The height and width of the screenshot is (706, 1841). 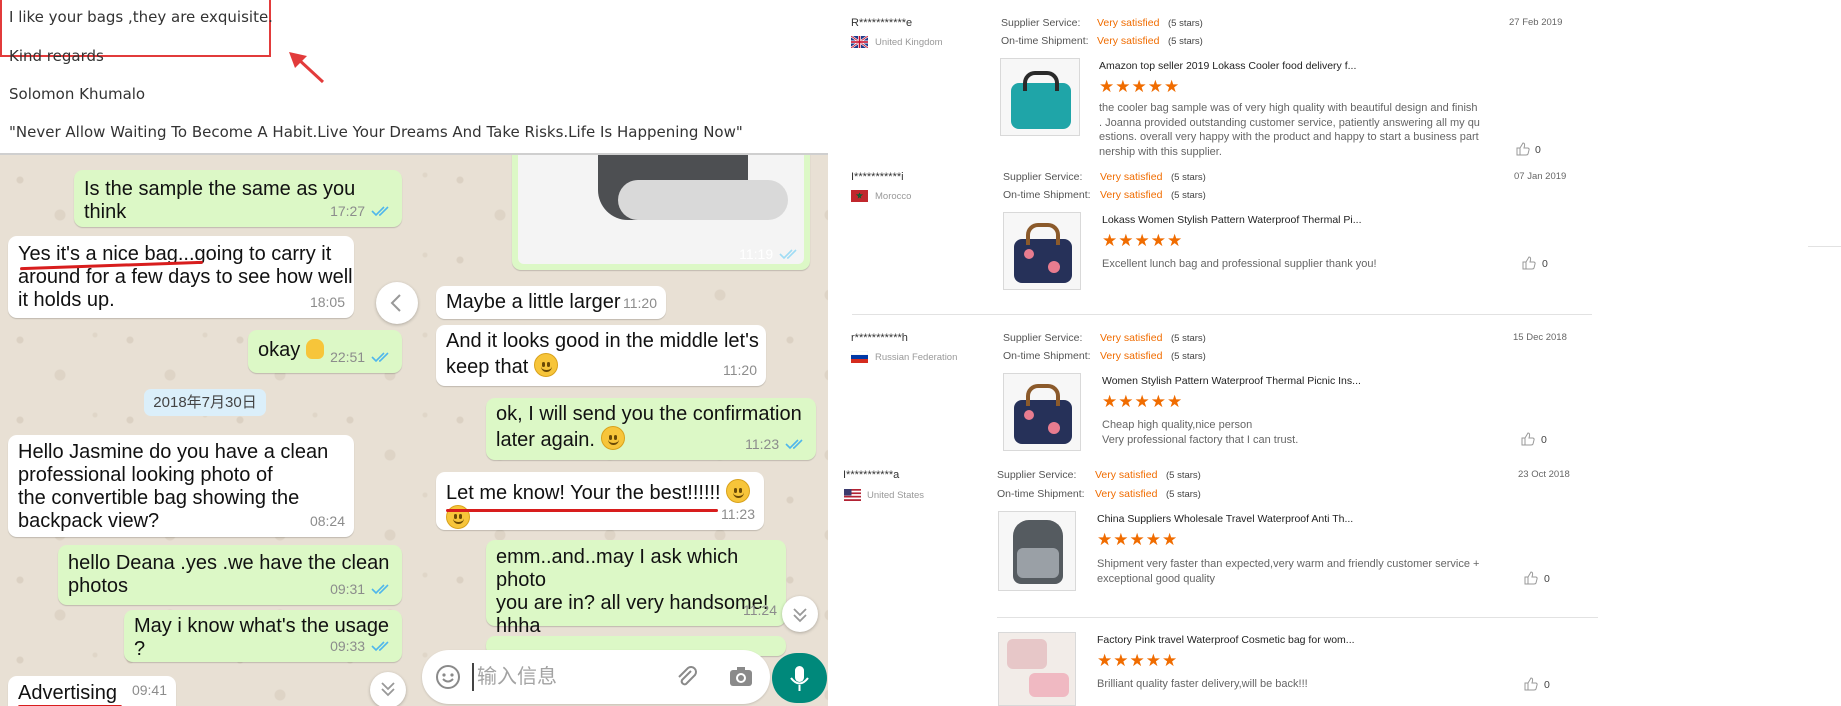 I want to click on message-bubble: Advertising 09:41, so click(x=92, y=691).